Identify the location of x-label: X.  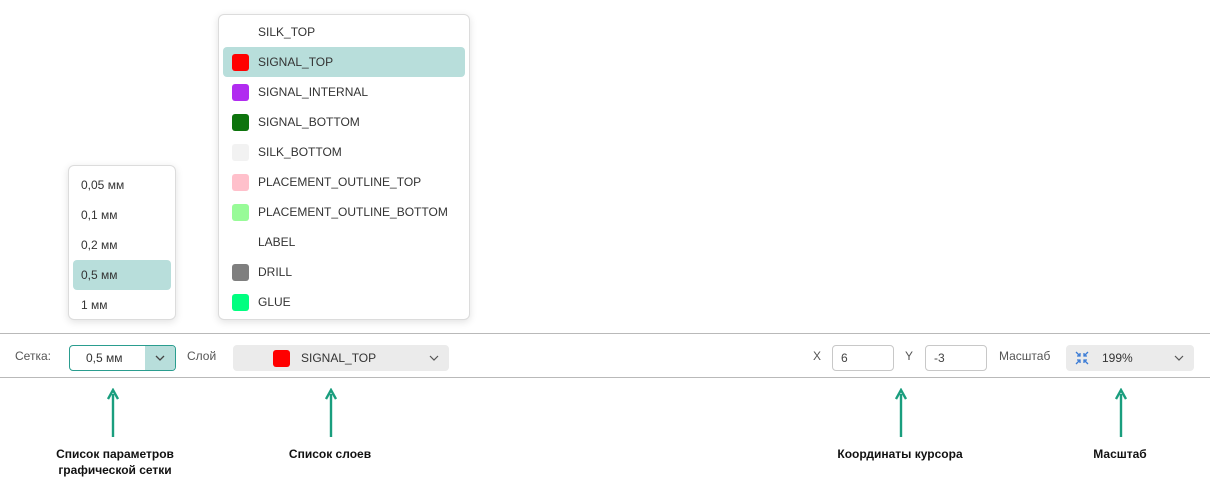
(817, 355).